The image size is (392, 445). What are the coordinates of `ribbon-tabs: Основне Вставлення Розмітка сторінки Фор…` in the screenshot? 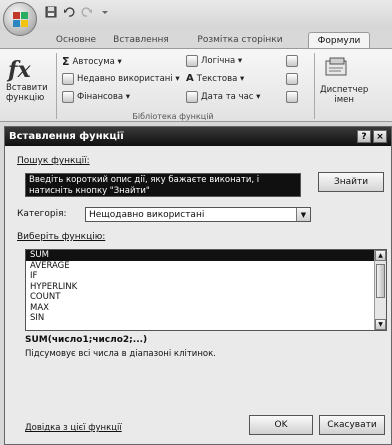 It's located at (196, 39).